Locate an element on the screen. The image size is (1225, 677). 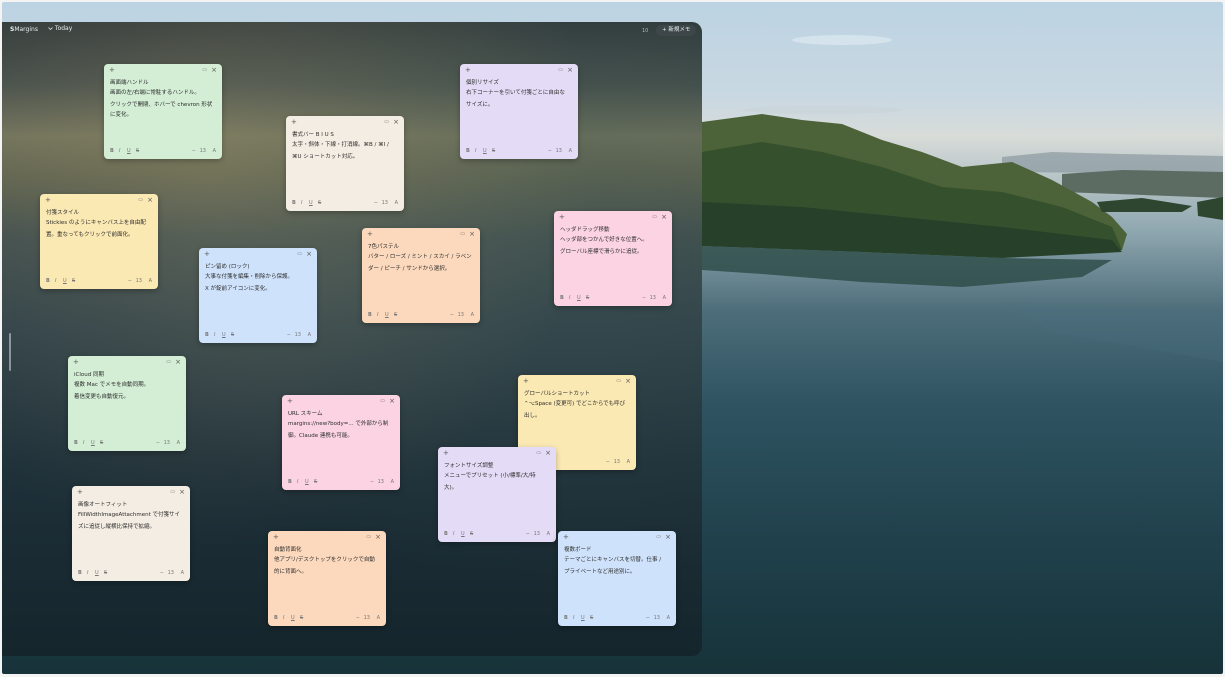
note-body: 個別リサイズ 右下コーナーを引いて付箋ごとに自由な サイズに。 is located at coordinates (519, 95).